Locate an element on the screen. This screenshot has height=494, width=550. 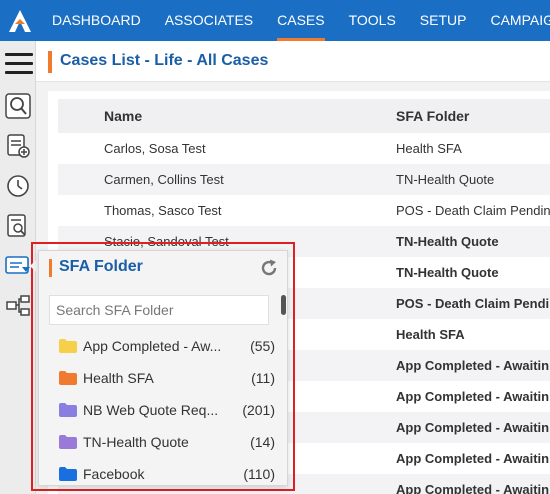
folder-list-item: App Completed - Aw... (55) is located at coordinates (166, 347).